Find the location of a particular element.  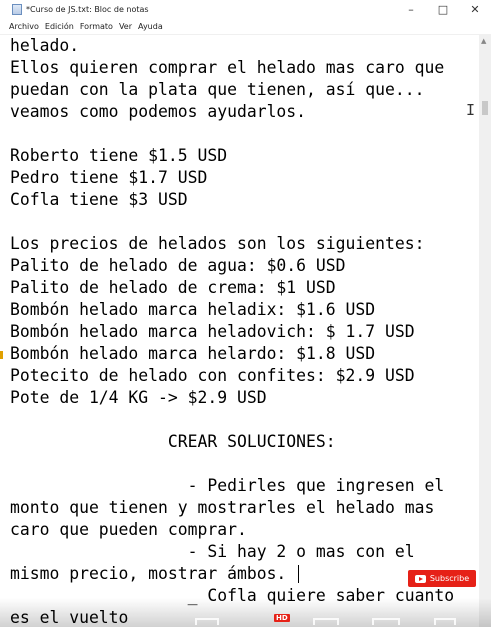

menu-ver: Ver is located at coordinates (125, 26).